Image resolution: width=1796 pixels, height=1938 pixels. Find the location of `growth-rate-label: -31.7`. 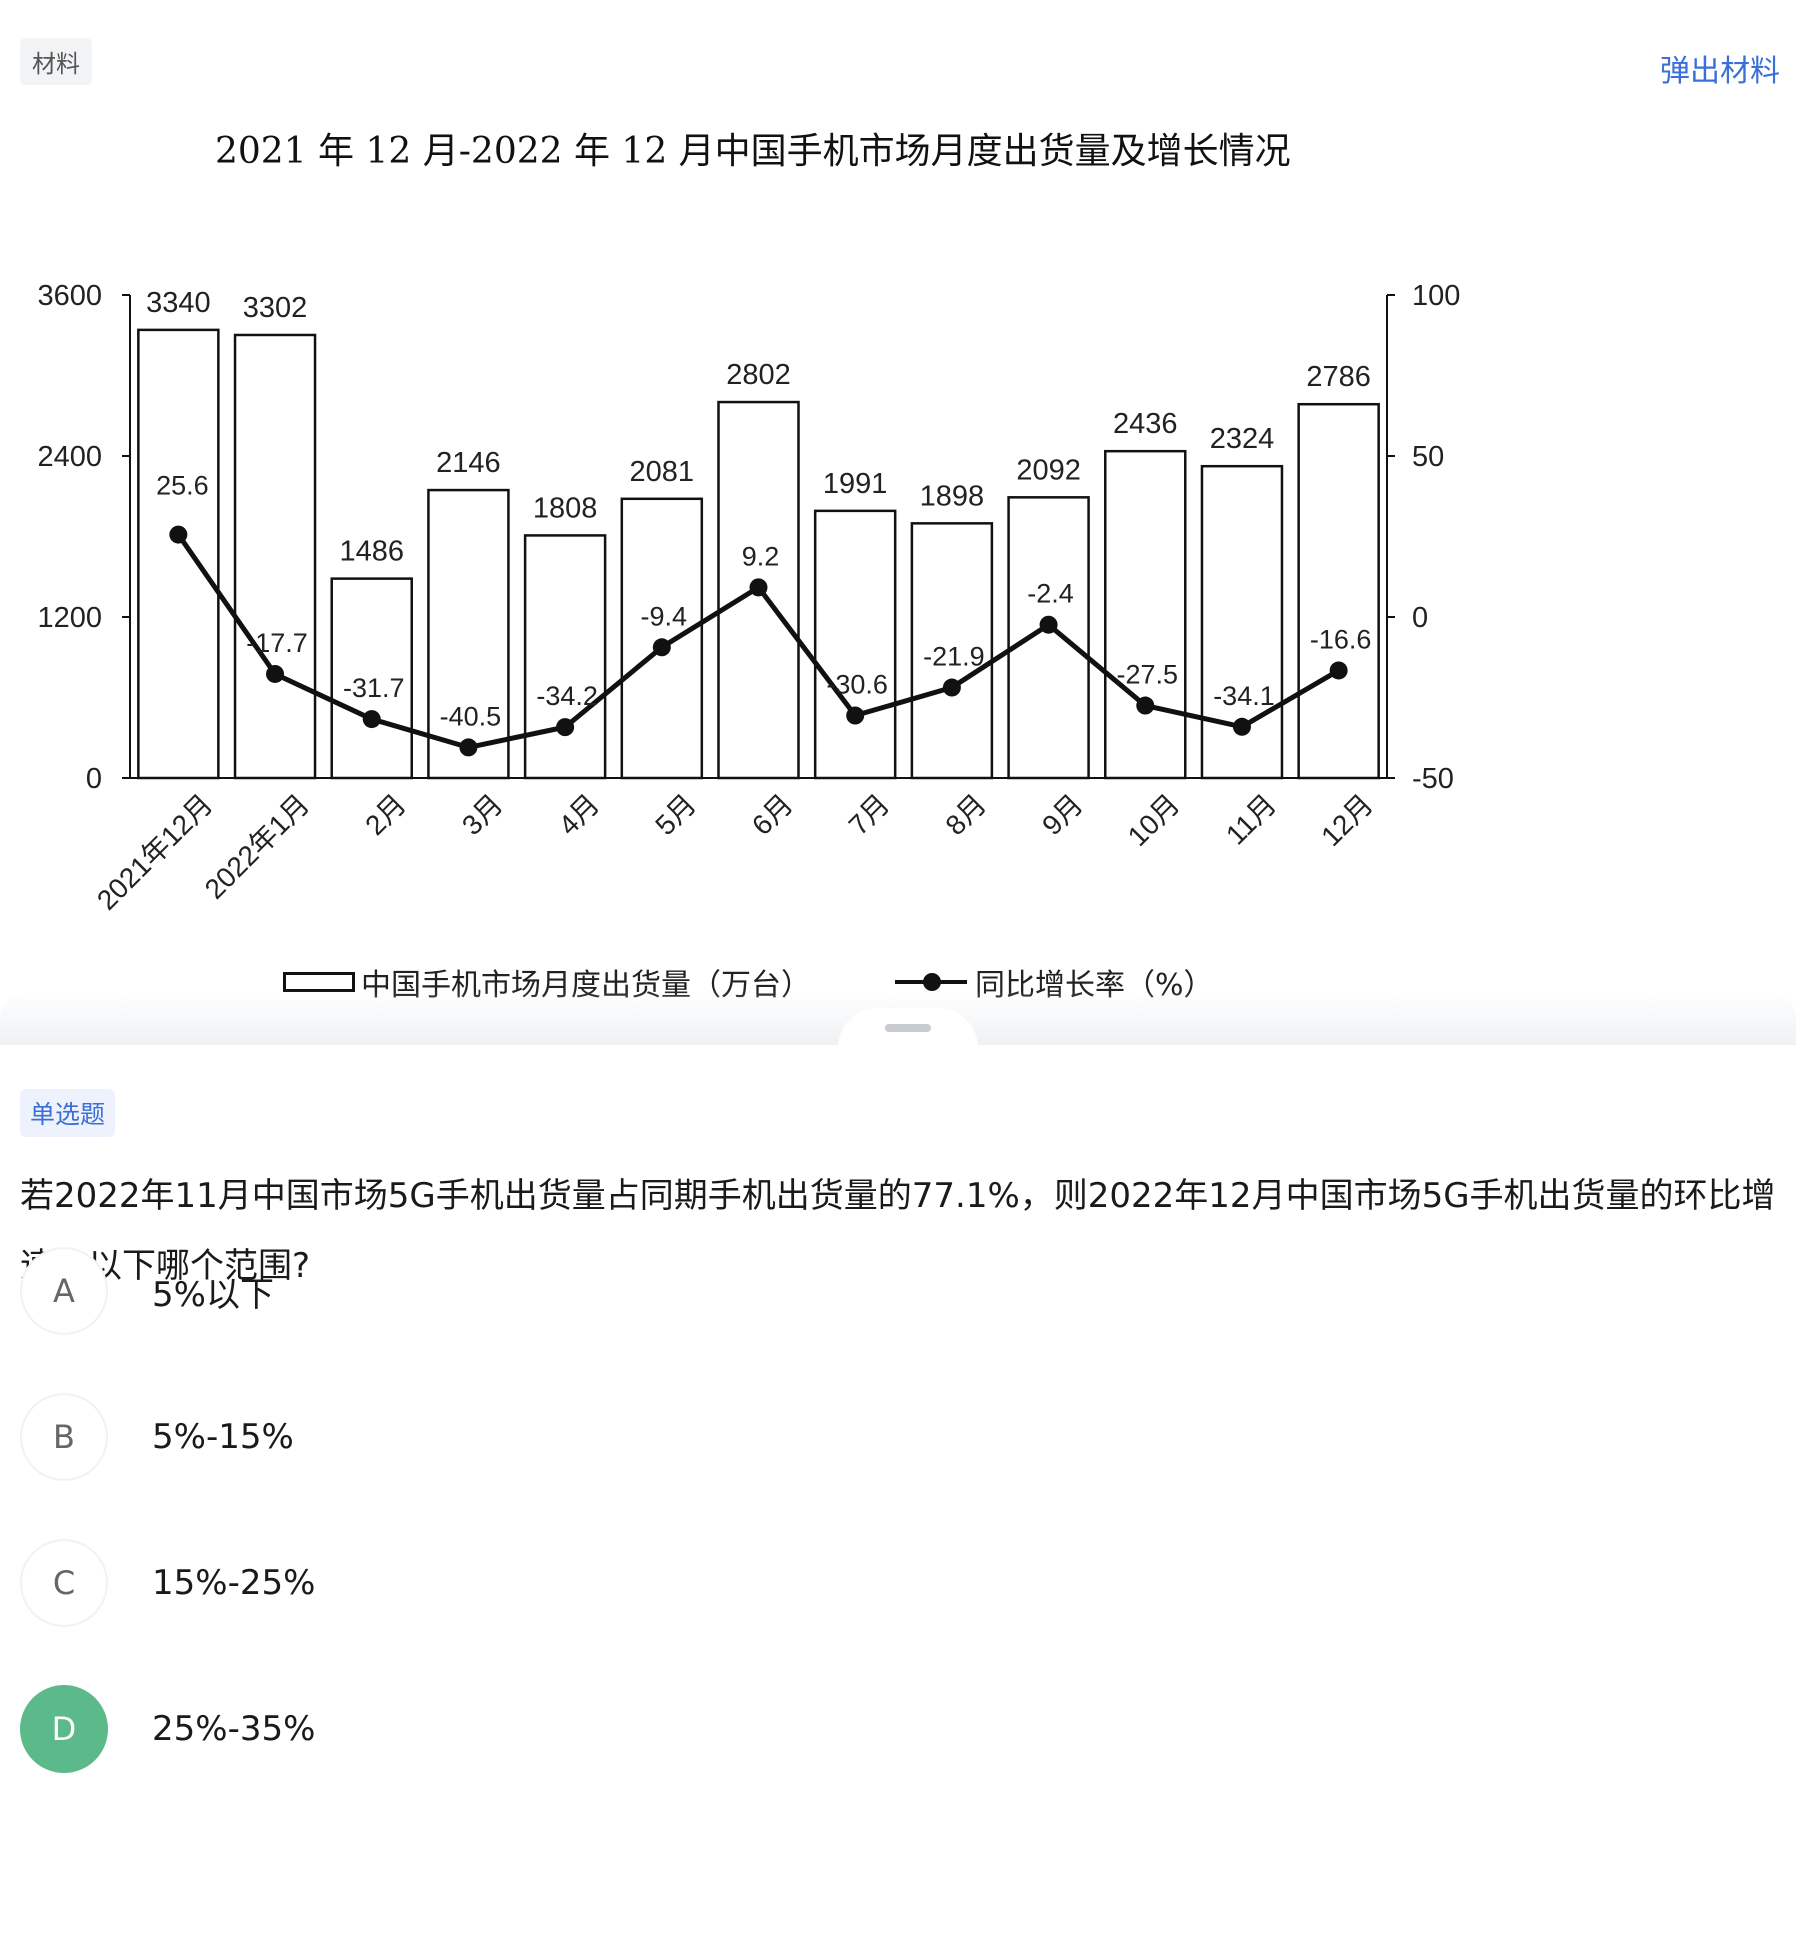

growth-rate-label: -31.7 is located at coordinates (374, 688).